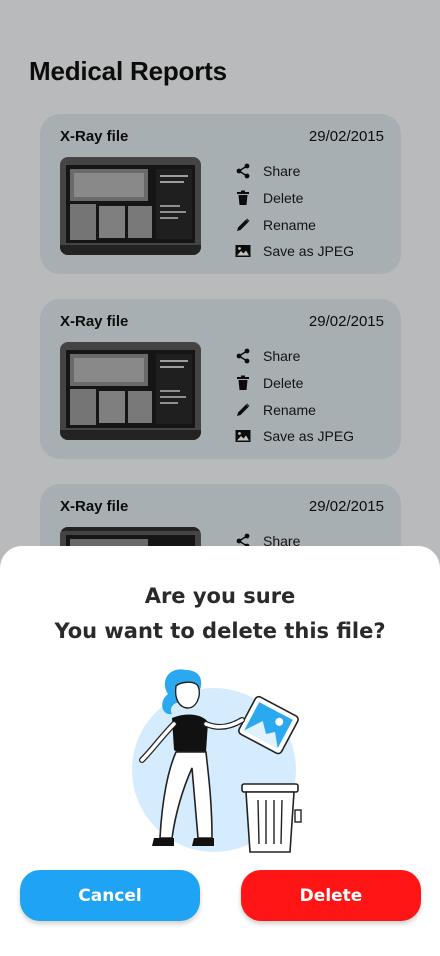 The image size is (440, 956). Describe the element at coordinates (223, 760) in the screenshot. I see `delete-illustration` at that location.